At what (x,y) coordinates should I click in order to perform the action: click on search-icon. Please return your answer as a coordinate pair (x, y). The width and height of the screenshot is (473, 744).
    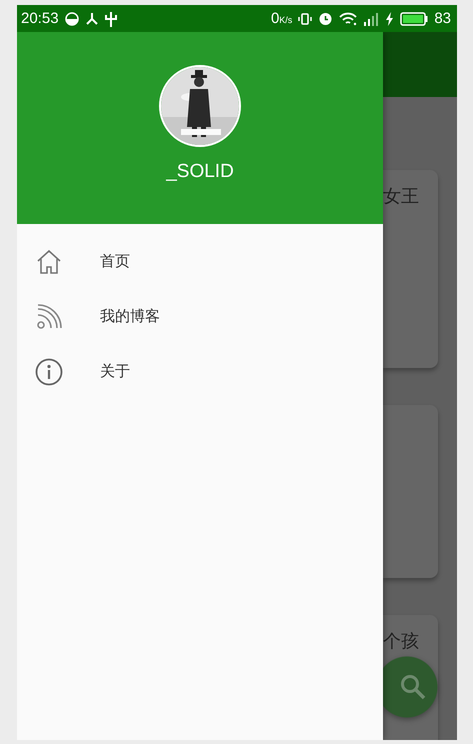
    Looking at the image, I should click on (413, 687).